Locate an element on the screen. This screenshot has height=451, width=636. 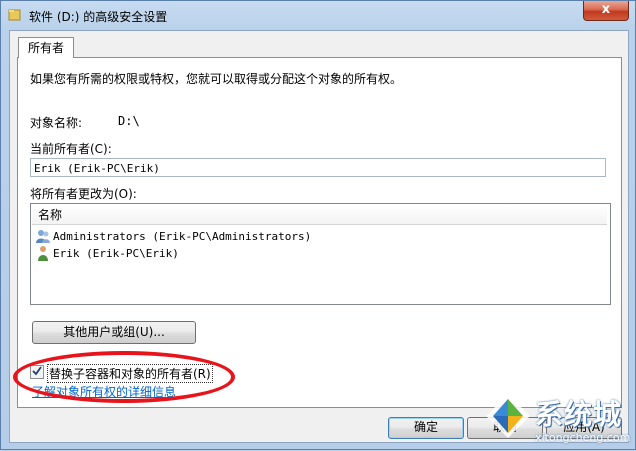
list-item: Erik (Erik-PC\Erik) is located at coordinates (107, 253).